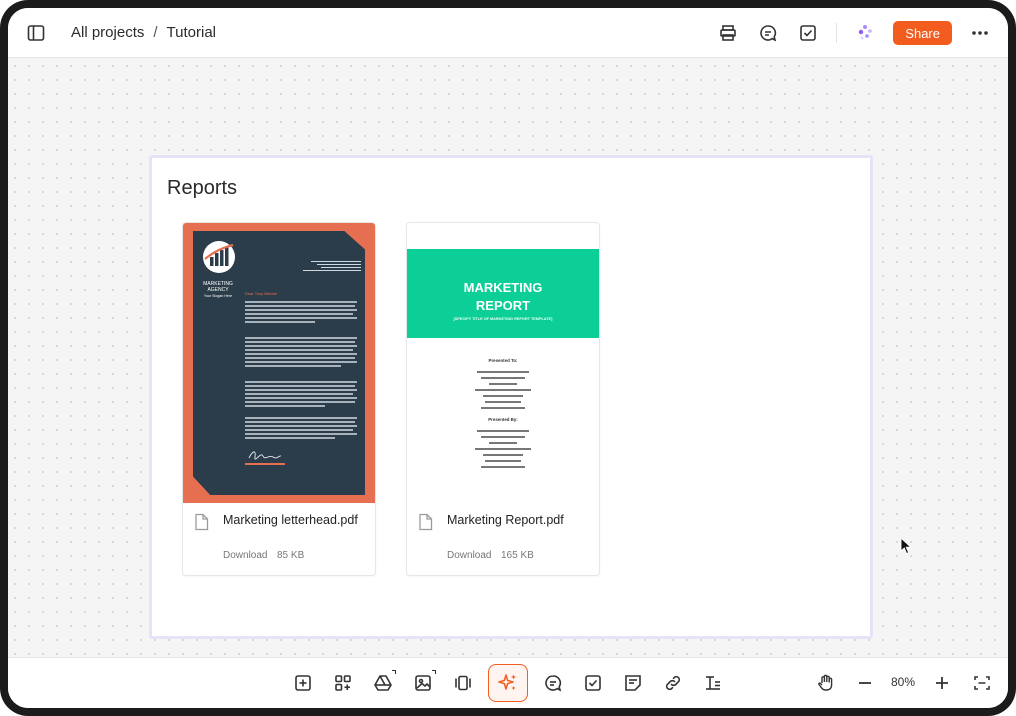  Describe the element at coordinates (219, 257) in the screenshot. I see `agency-logo-icon` at that location.